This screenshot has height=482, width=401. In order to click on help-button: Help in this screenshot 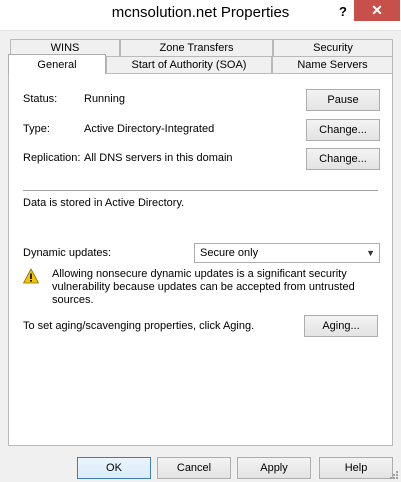, I will do `click(356, 468)`.